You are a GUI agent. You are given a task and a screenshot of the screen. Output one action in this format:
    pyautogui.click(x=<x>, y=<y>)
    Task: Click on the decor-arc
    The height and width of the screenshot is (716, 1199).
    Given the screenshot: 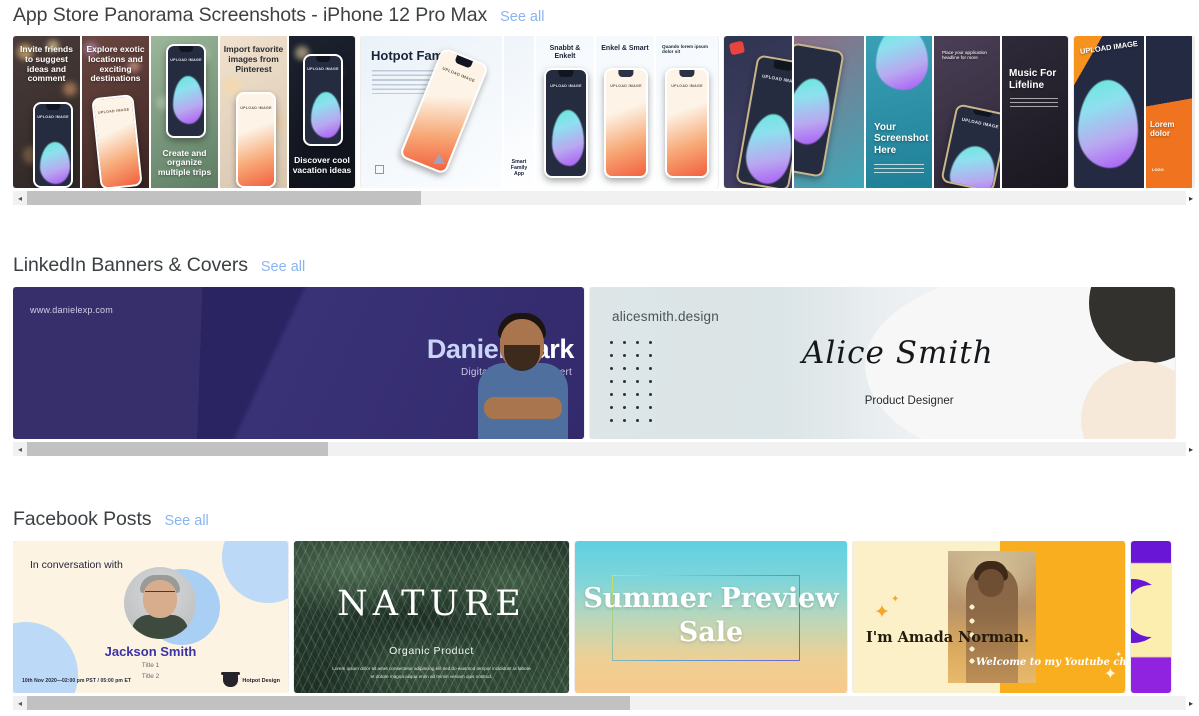 What is the action you would take?
    pyautogui.click(x=1151, y=611)
    